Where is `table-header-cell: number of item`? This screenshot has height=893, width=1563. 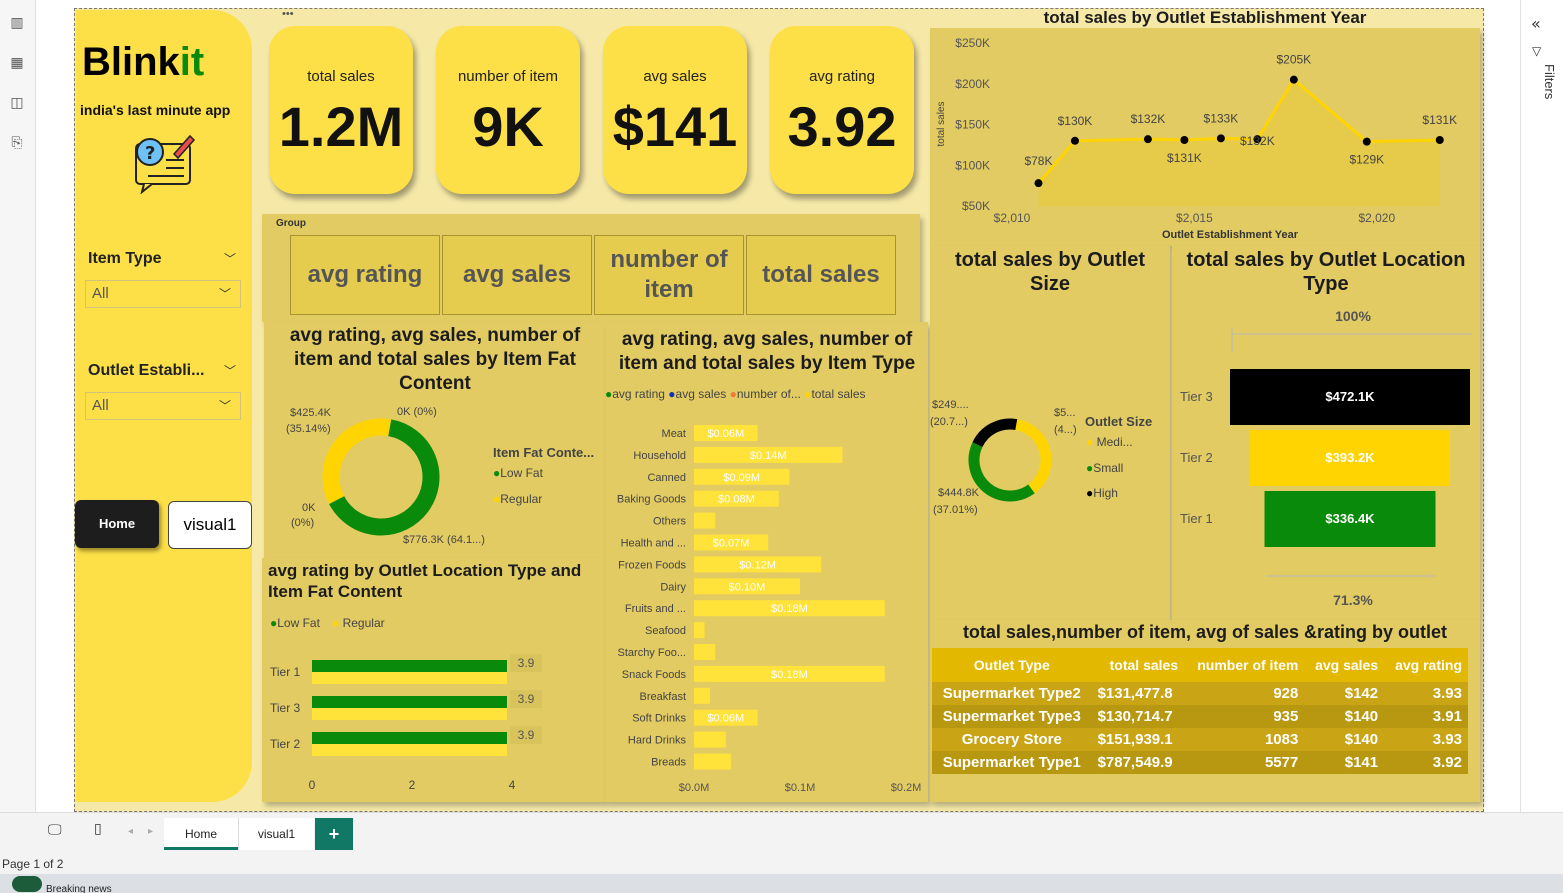
table-header-cell: number of item is located at coordinates (1244, 665).